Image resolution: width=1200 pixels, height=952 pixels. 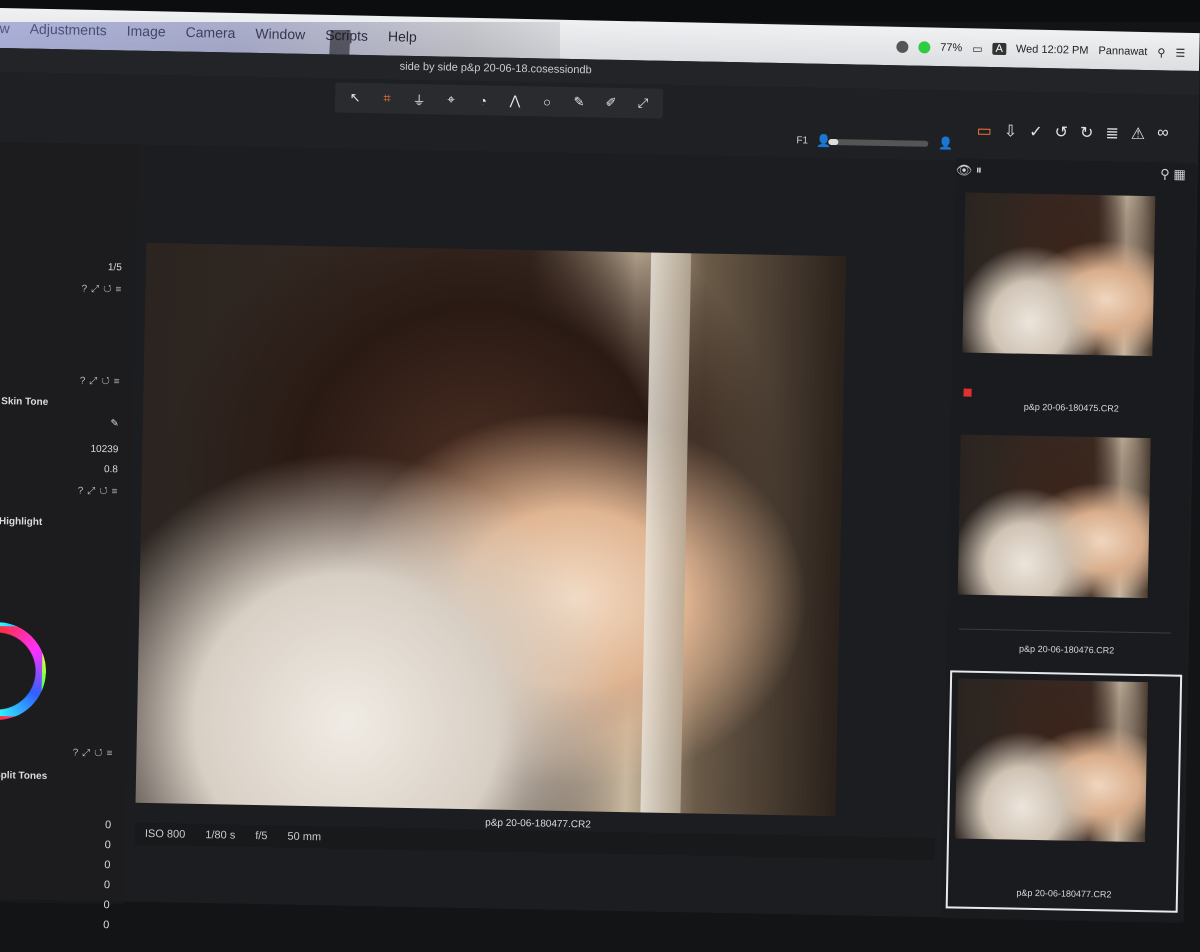 What do you see at coordinates (1011, 131) in the screenshot?
I see `copy-adjustments-icon: ⇩` at bounding box center [1011, 131].